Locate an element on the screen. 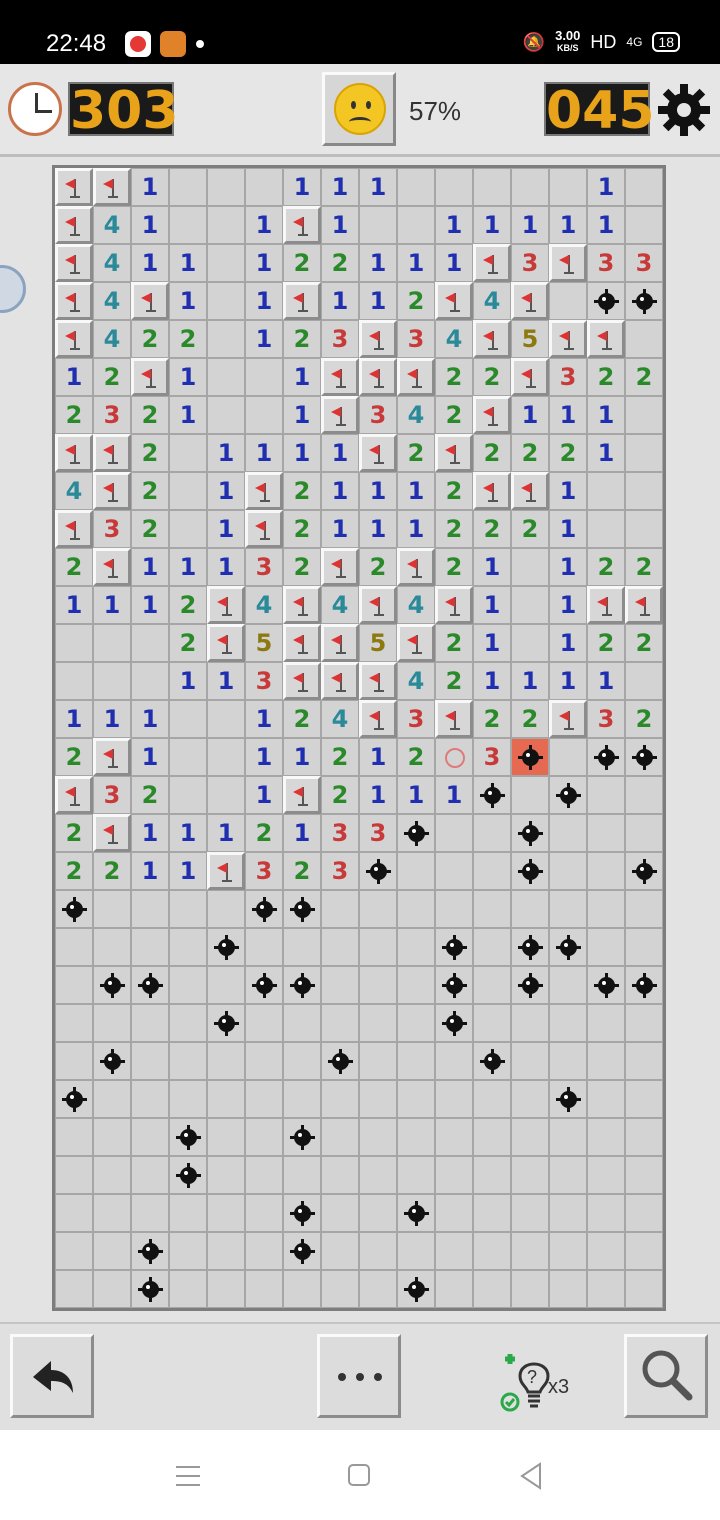 This screenshot has width=720, height=1520. number-cell: 4 is located at coordinates (112, 225).